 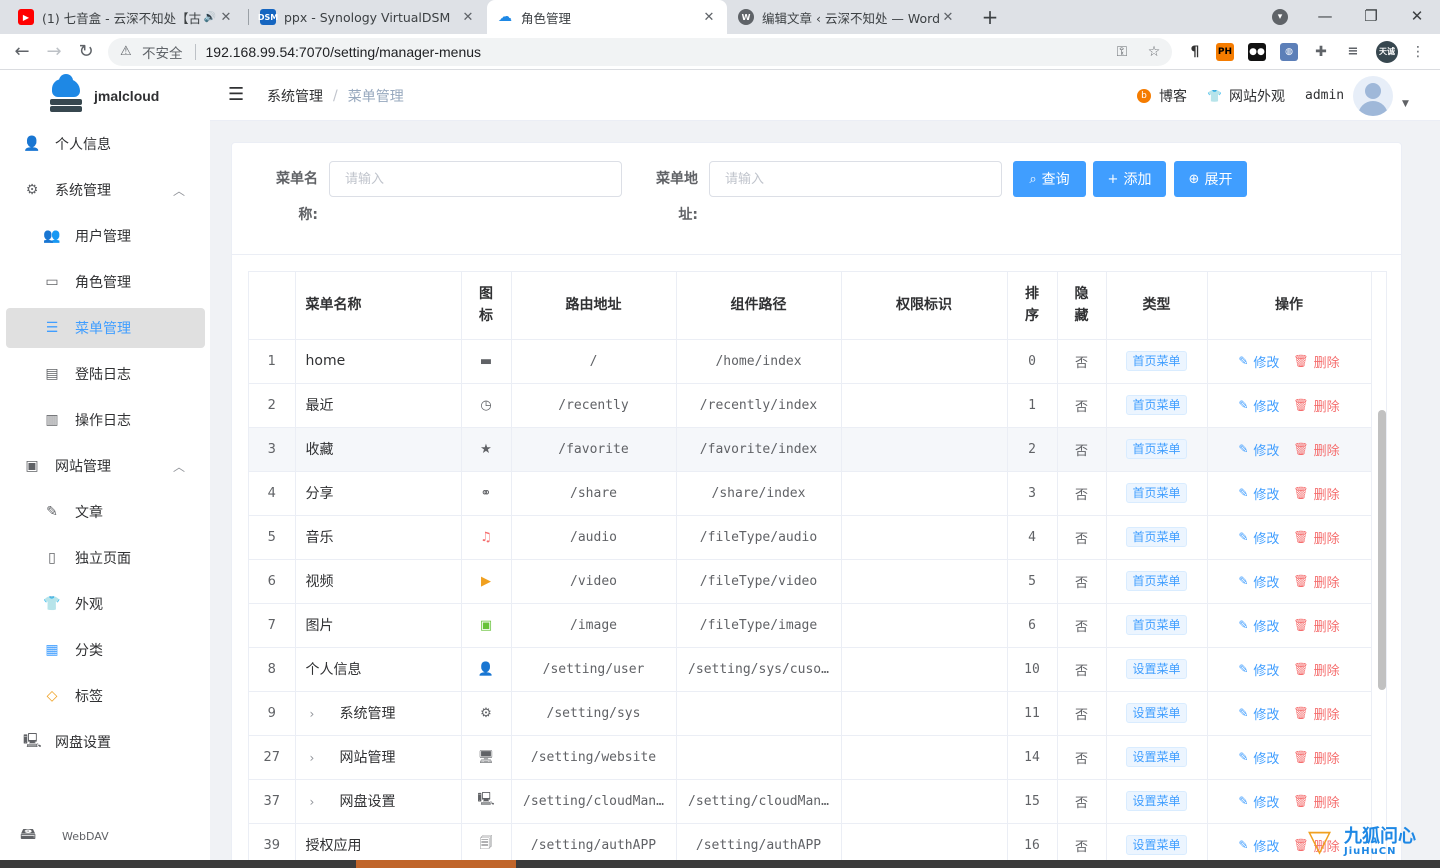 What do you see at coordinates (1049, 179) in the screenshot?
I see `query-button: ⌕ 查询` at bounding box center [1049, 179].